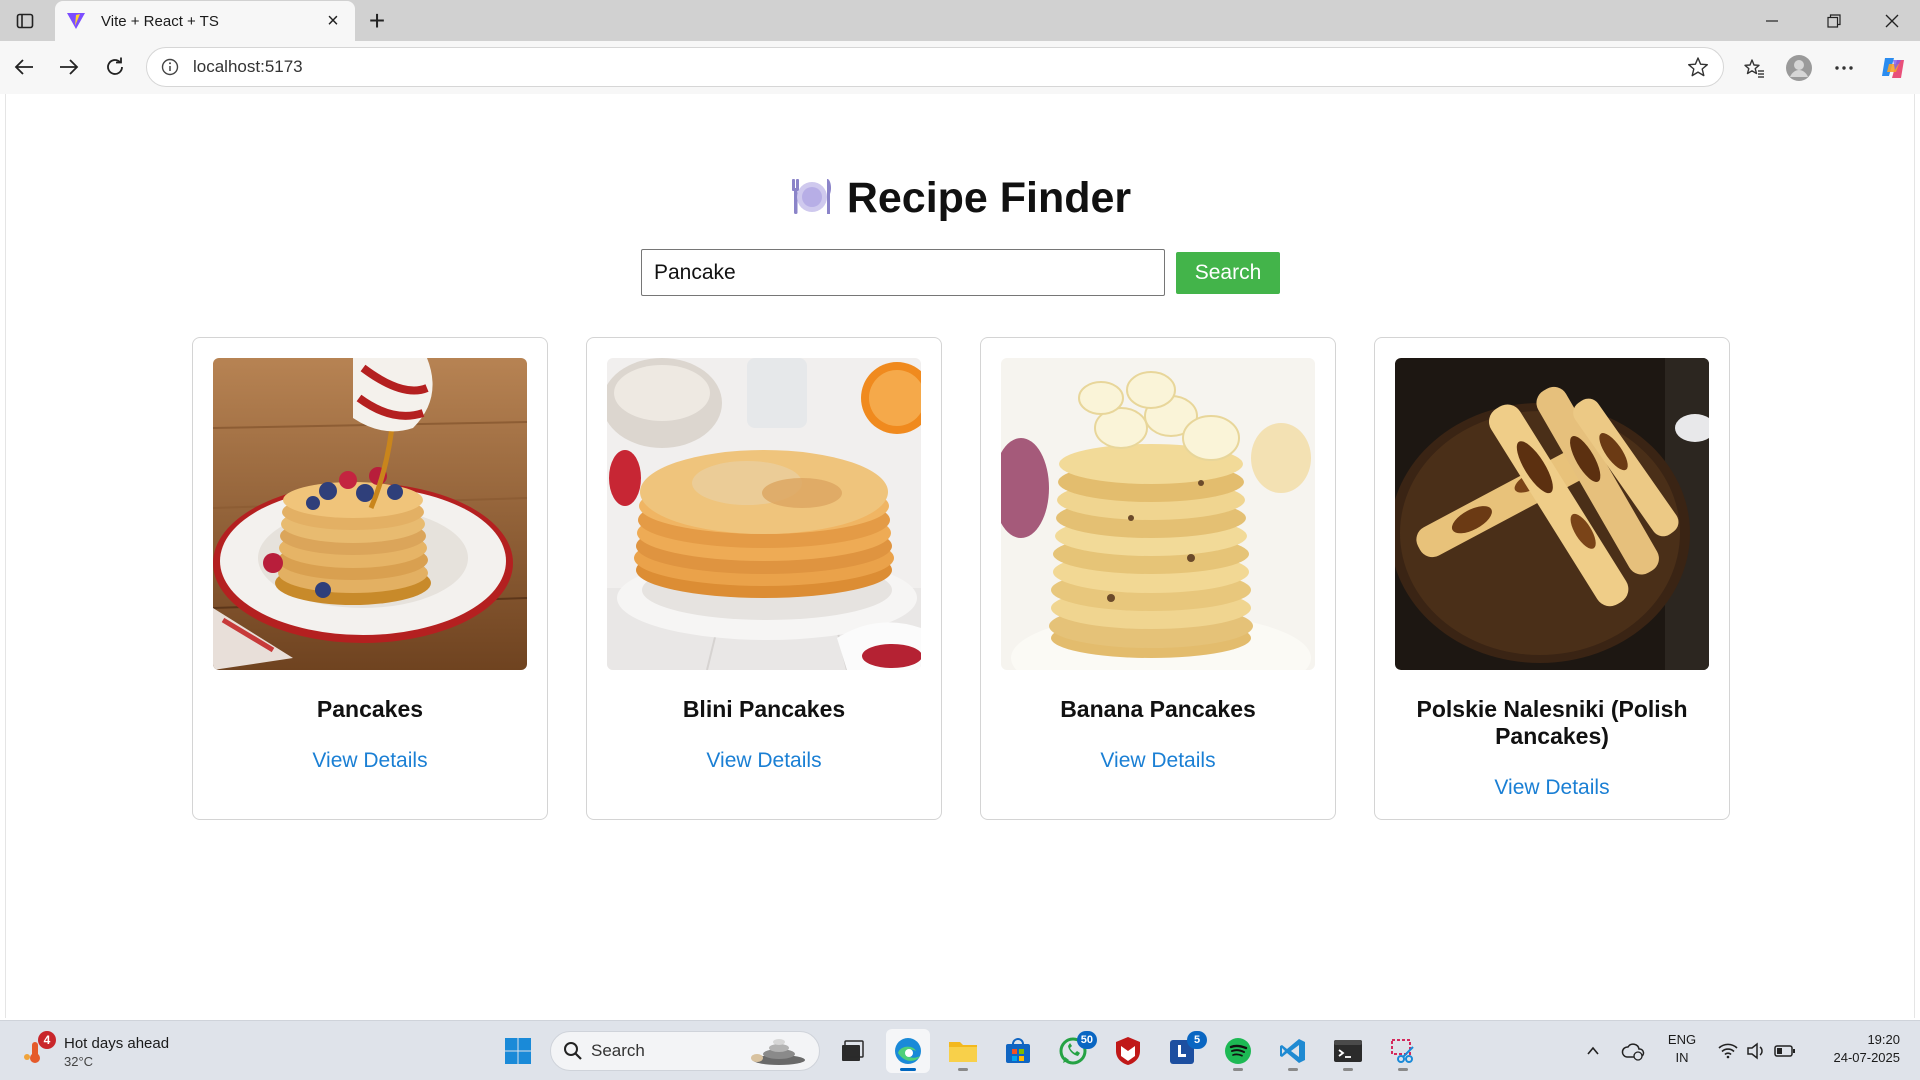 The width and height of the screenshot is (1920, 1080). Describe the element at coordinates (115, 67) in the screenshot. I see `refresh-icon` at that location.